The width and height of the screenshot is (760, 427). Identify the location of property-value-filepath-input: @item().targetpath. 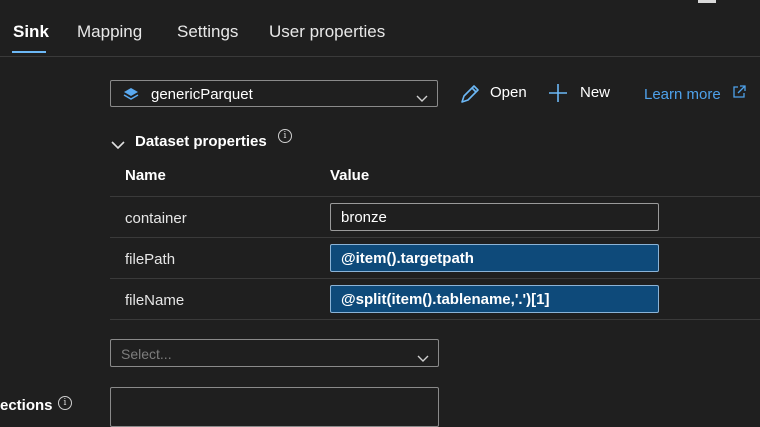
(494, 258).